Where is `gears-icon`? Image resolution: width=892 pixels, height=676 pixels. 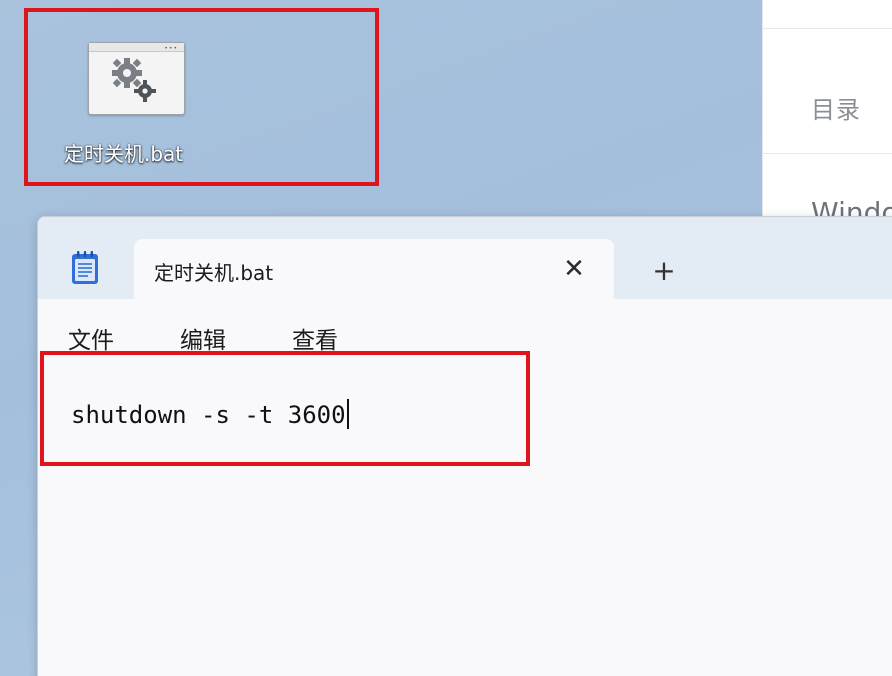 gears-icon is located at coordinates (134, 80).